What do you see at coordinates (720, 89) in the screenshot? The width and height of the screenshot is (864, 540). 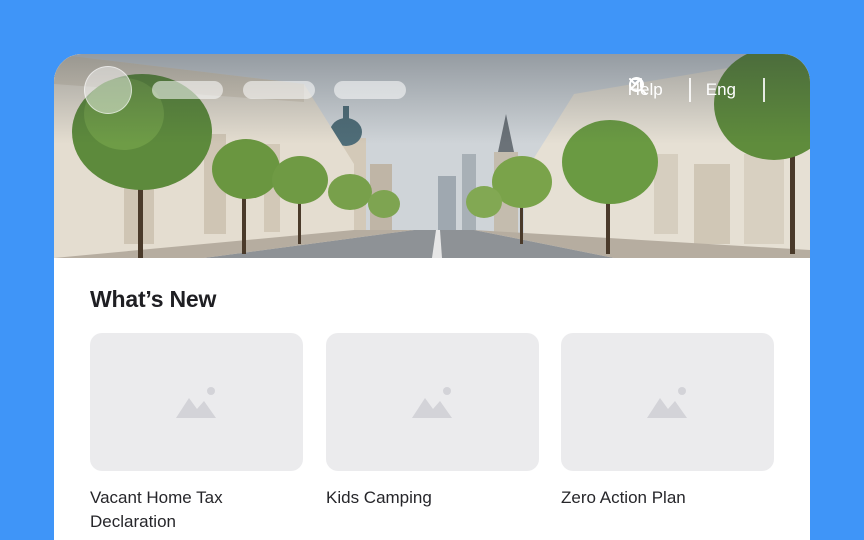 I see `language-label: Eng` at bounding box center [720, 89].